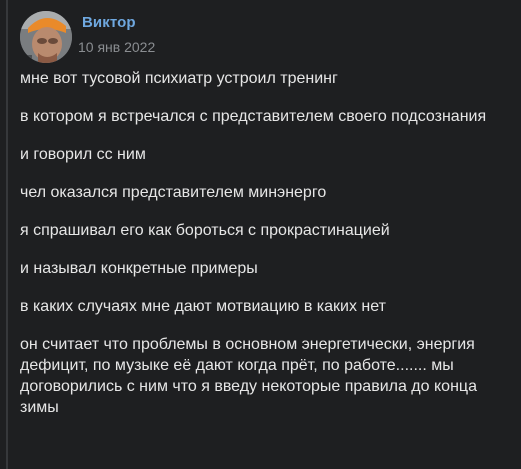  Describe the element at coordinates (109, 22) in the screenshot. I see `author-name: Виктор` at that location.